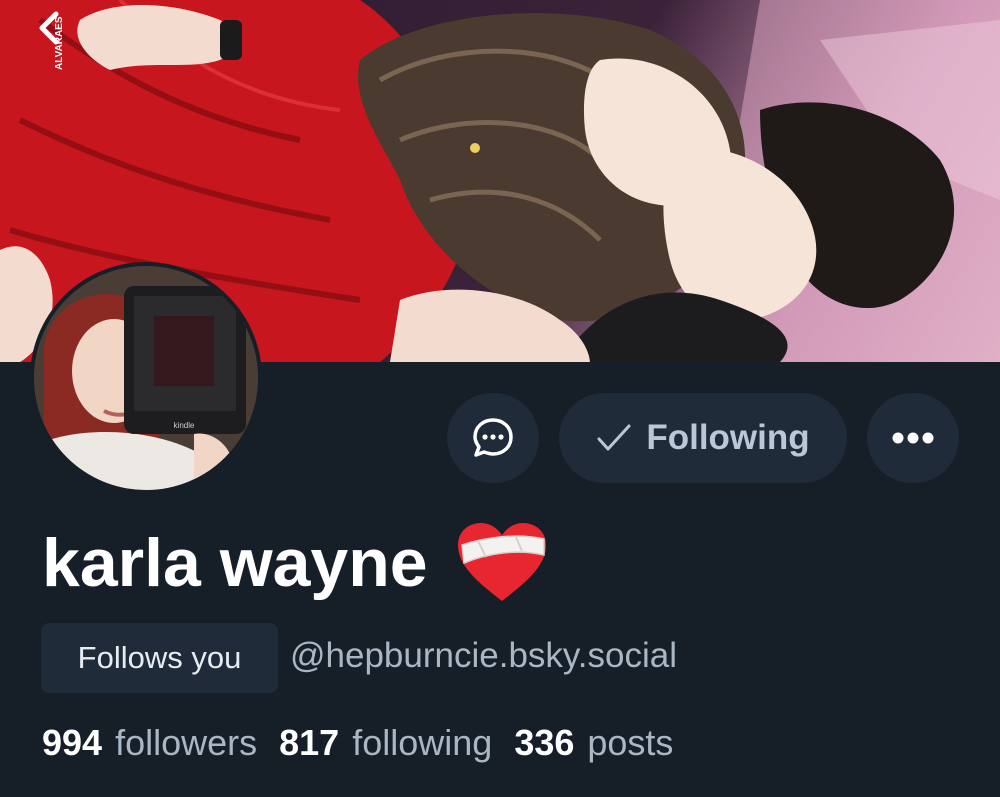 This screenshot has height=797, width=1000. I want to click on profile-stats: 994 followers 817 following 336 posts, so click(362, 743).